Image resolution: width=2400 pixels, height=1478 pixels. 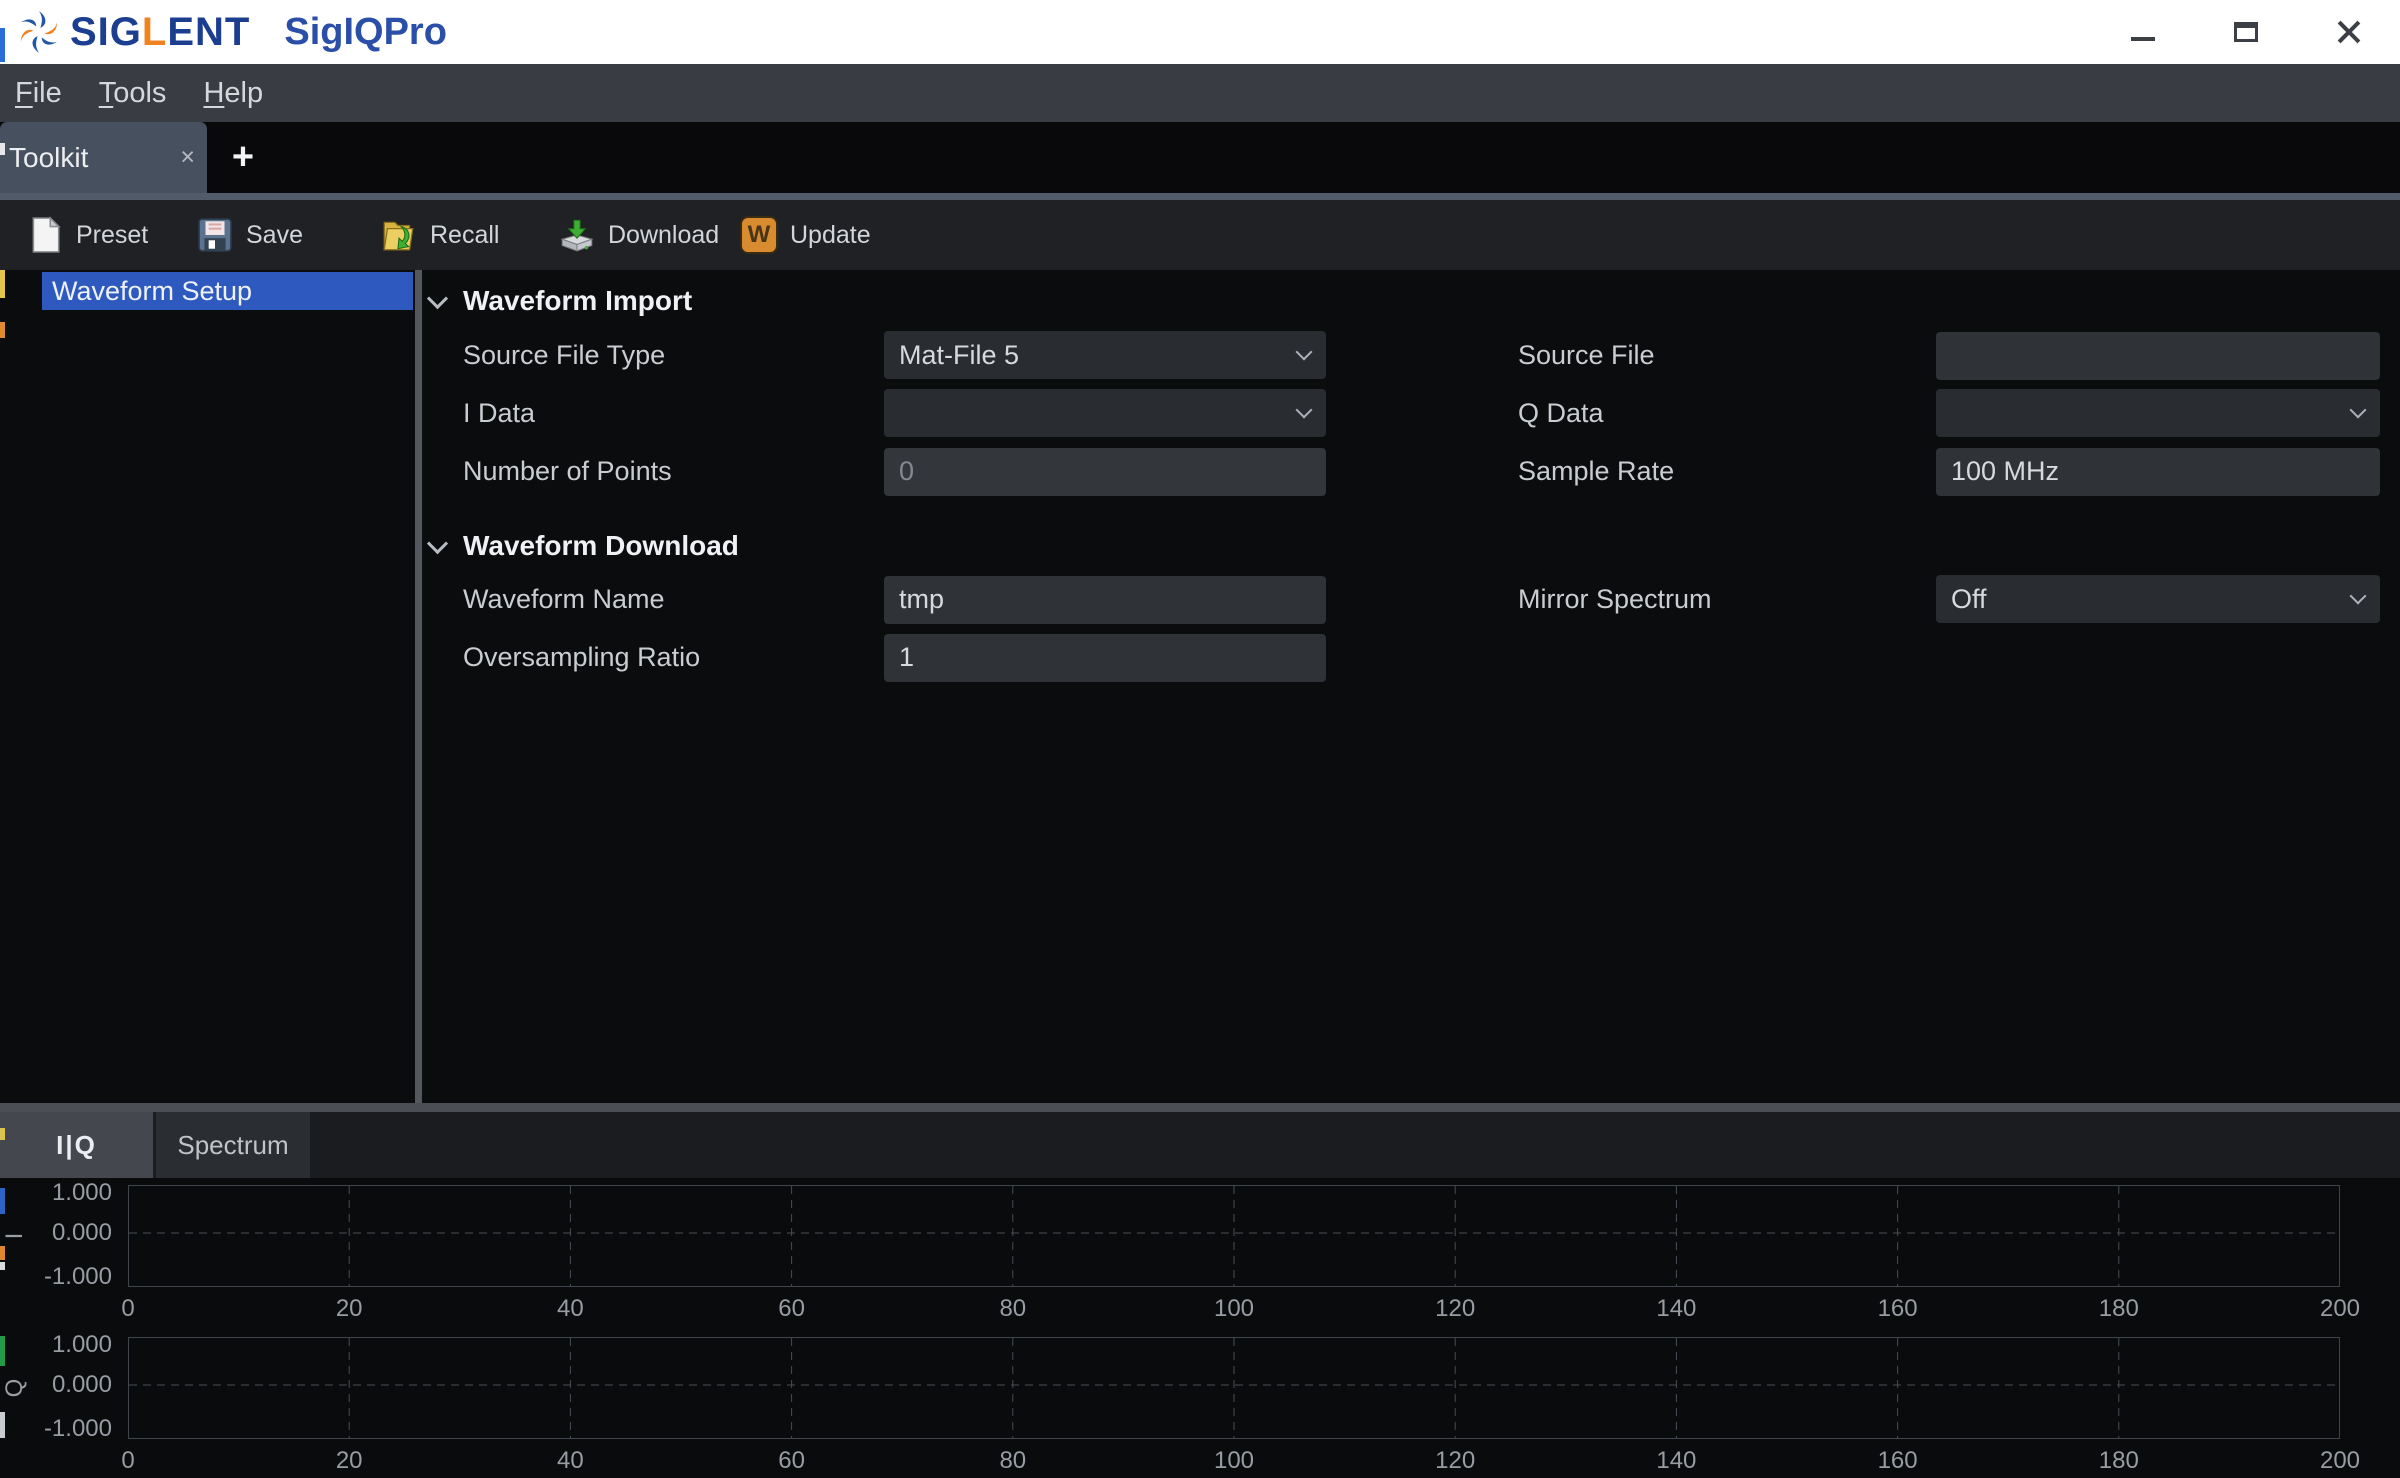 I want to click on oversampling-ratio-field, so click(x=1105, y=657).